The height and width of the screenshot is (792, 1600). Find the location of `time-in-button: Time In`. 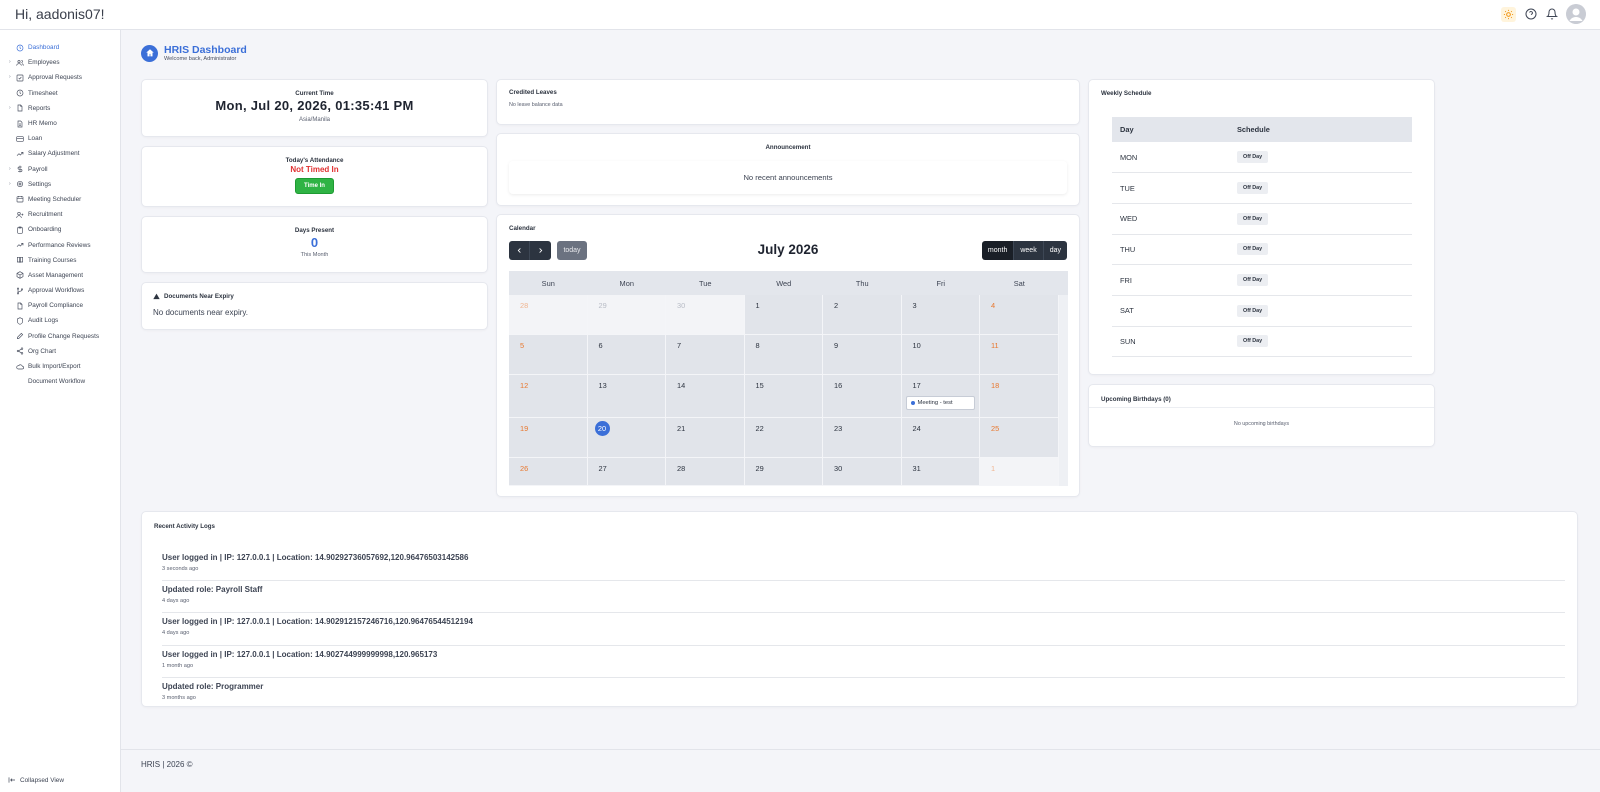

time-in-button: Time In is located at coordinates (314, 186).